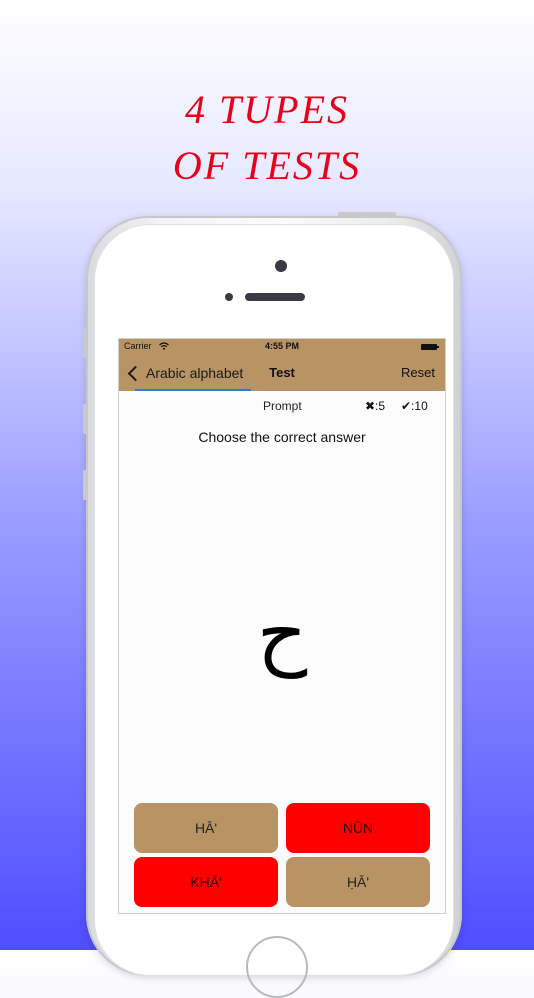 This screenshot has width=534, height=998. I want to click on battery-icon, so click(430, 347).